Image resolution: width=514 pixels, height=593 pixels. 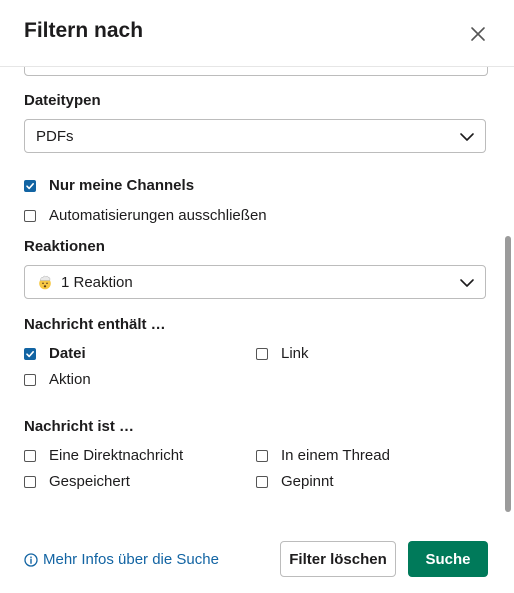 What do you see at coordinates (55, 136) in the screenshot?
I see `filetypes-selected-value: PDFs` at bounding box center [55, 136].